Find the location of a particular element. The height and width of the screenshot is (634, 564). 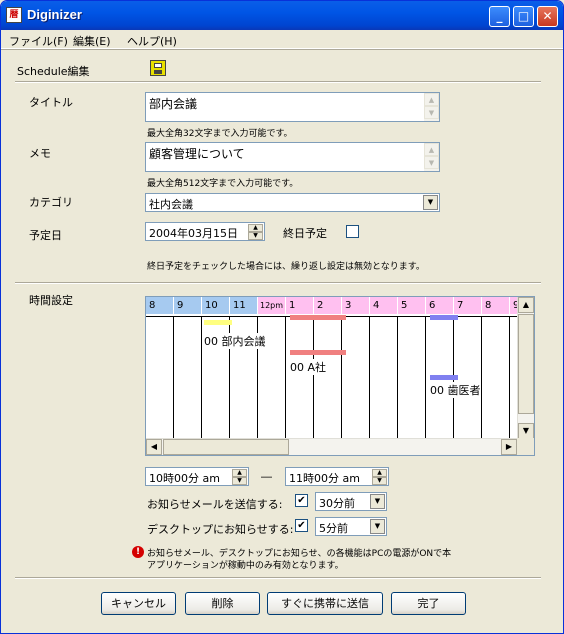

mail-notify-label: お知らせメールを送信する: is located at coordinates (215, 504).